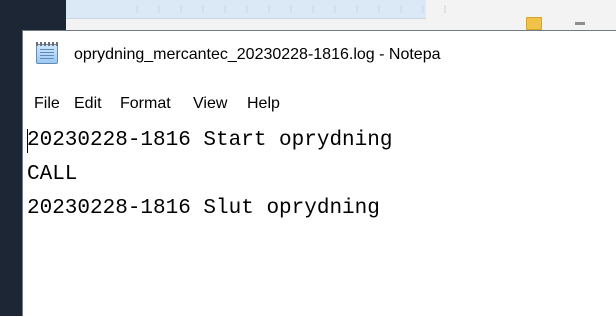 The image size is (616, 317). What do you see at coordinates (263, 104) in the screenshot?
I see `menu-item-help: Help` at bounding box center [263, 104].